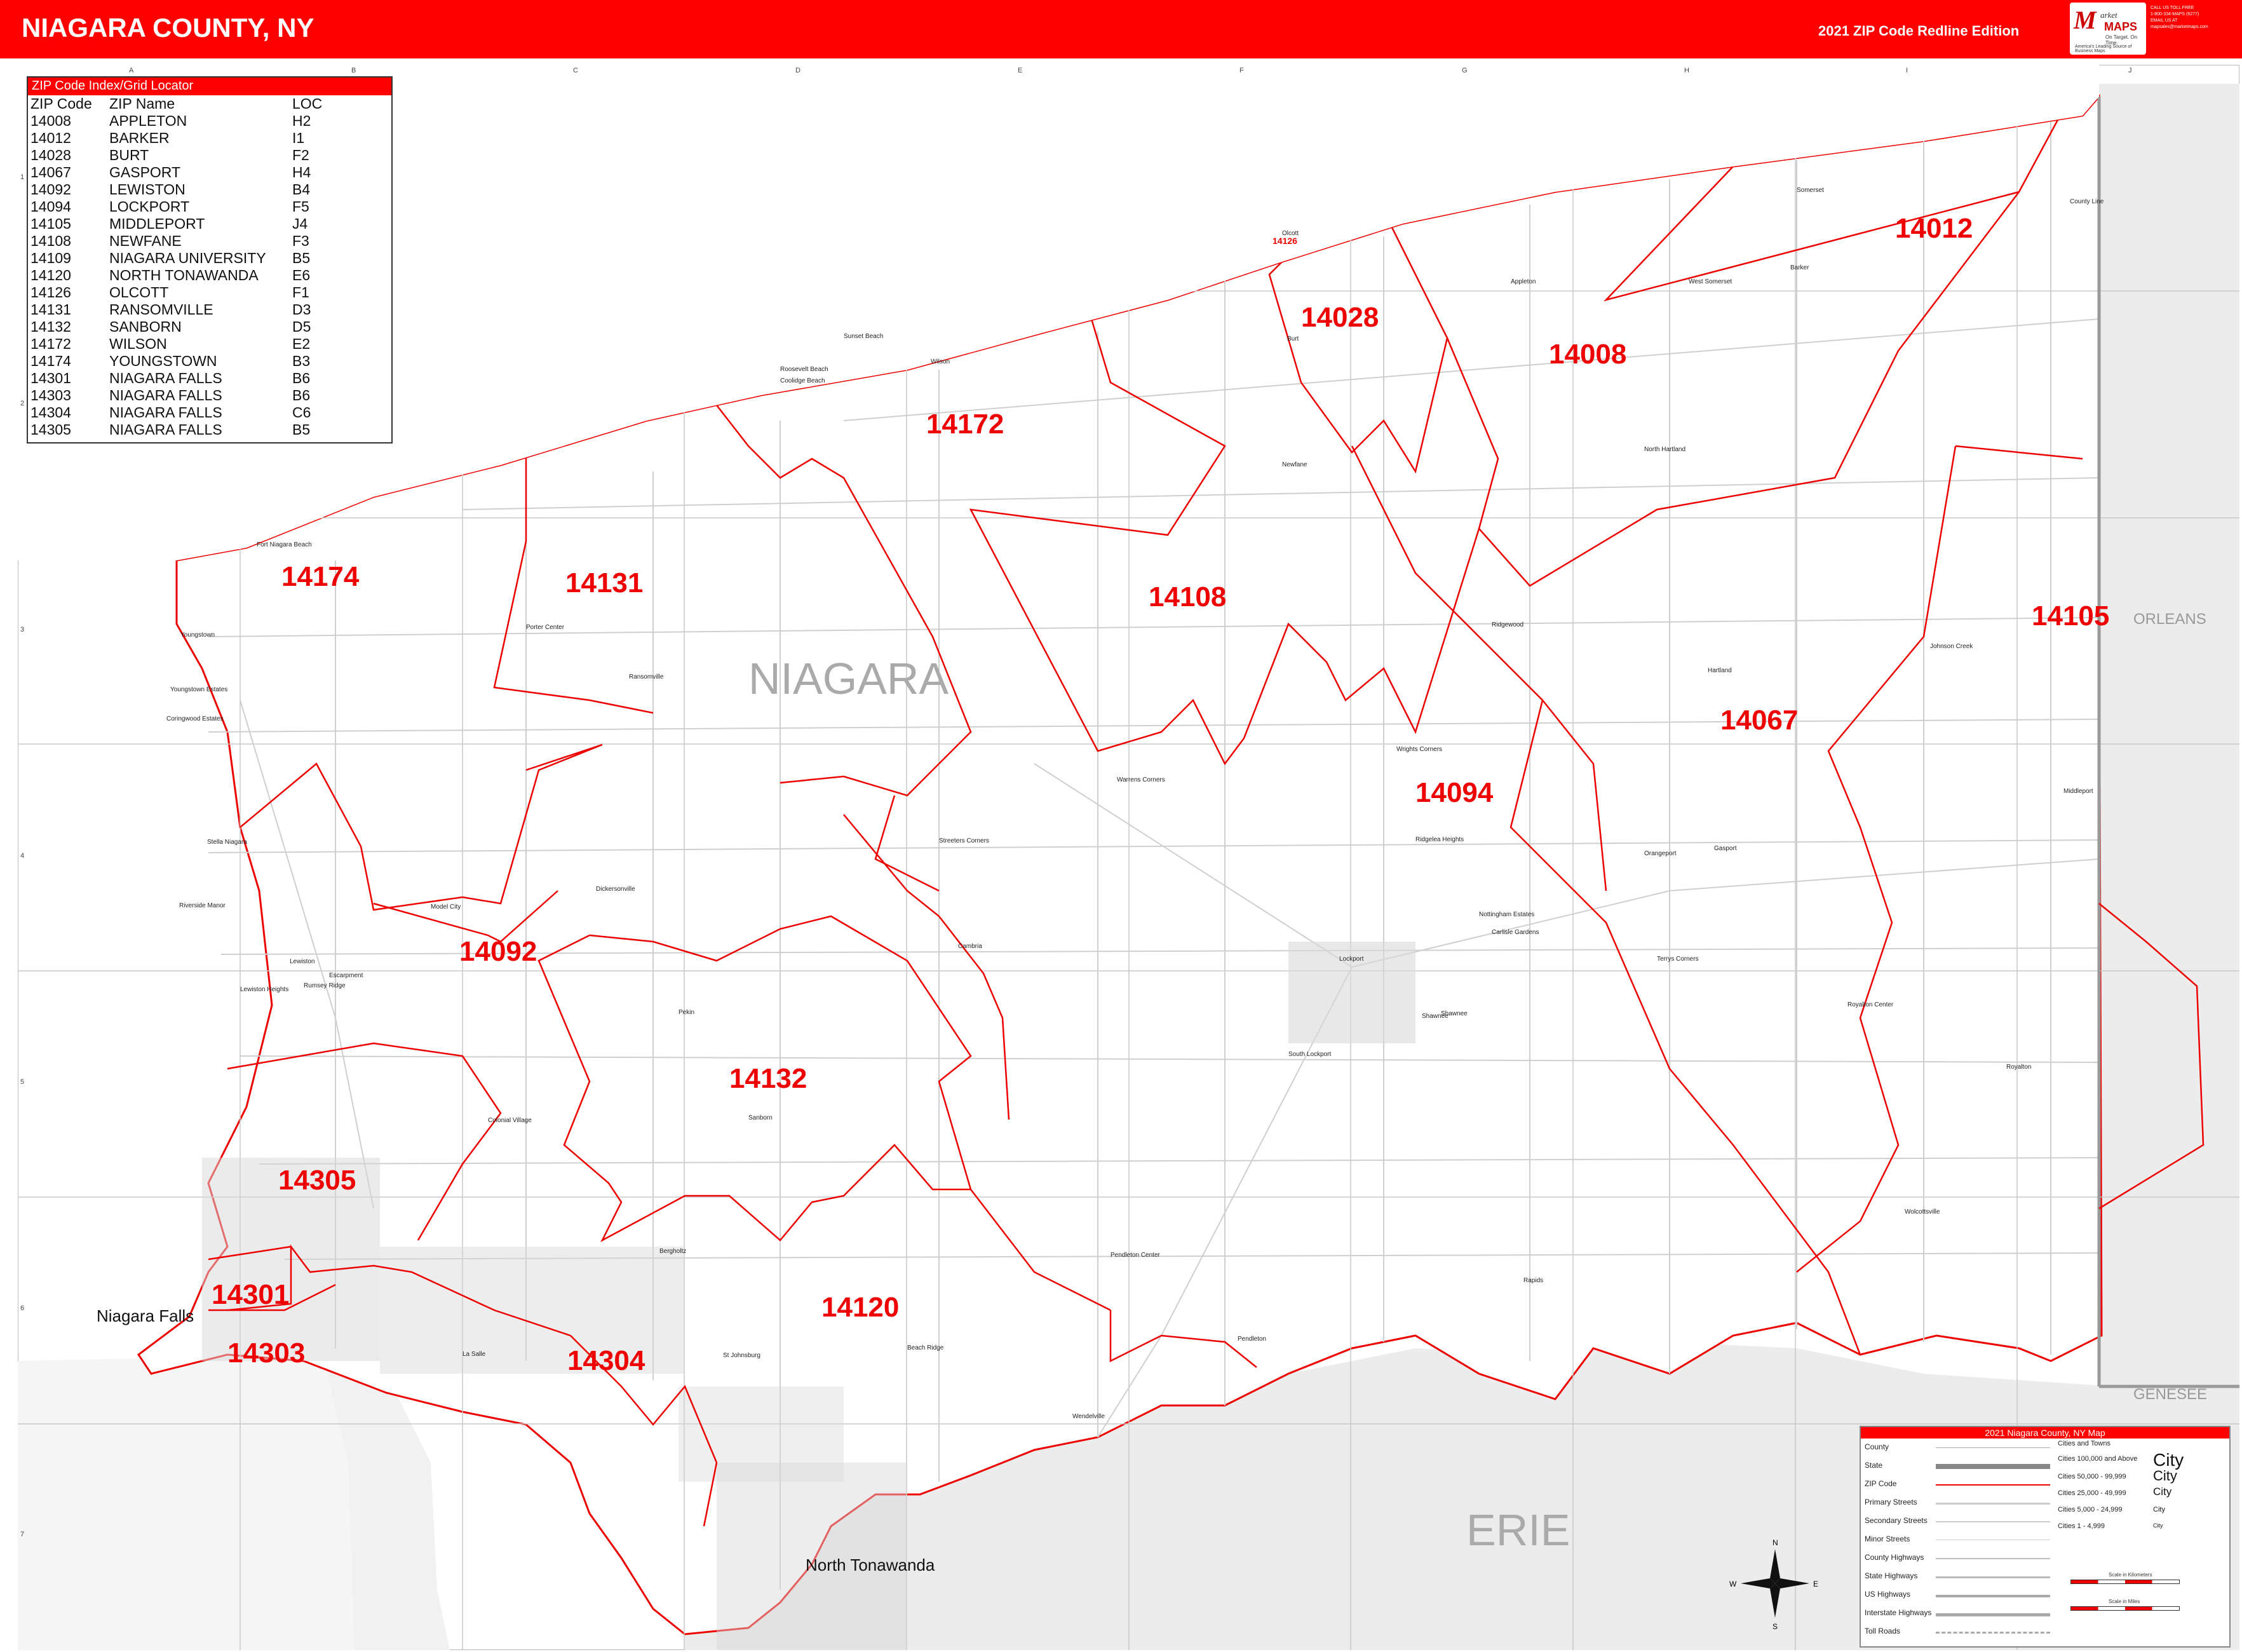  What do you see at coordinates (575, 70) in the screenshot?
I see `grid-col-label: C` at bounding box center [575, 70].